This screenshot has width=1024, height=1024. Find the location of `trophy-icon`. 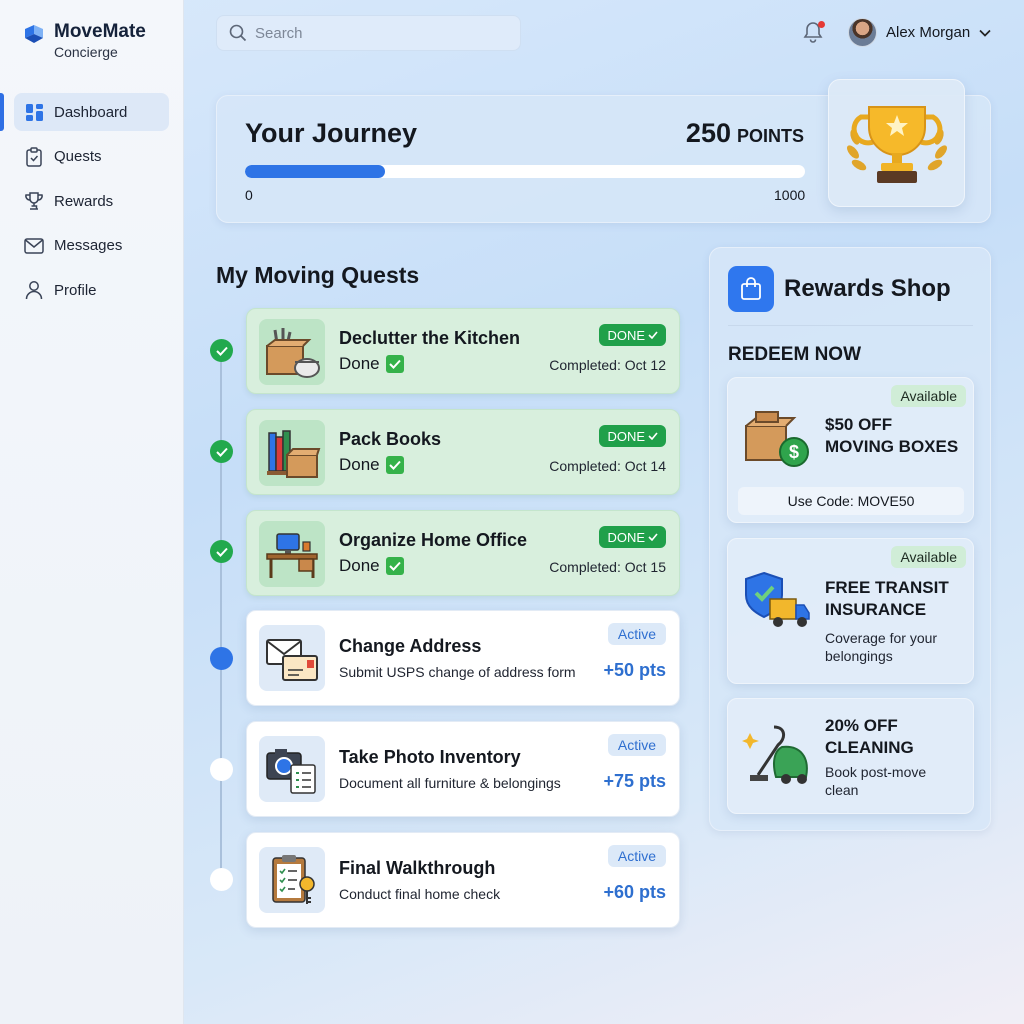

trophy-icon is located at coordinates (34, 201).